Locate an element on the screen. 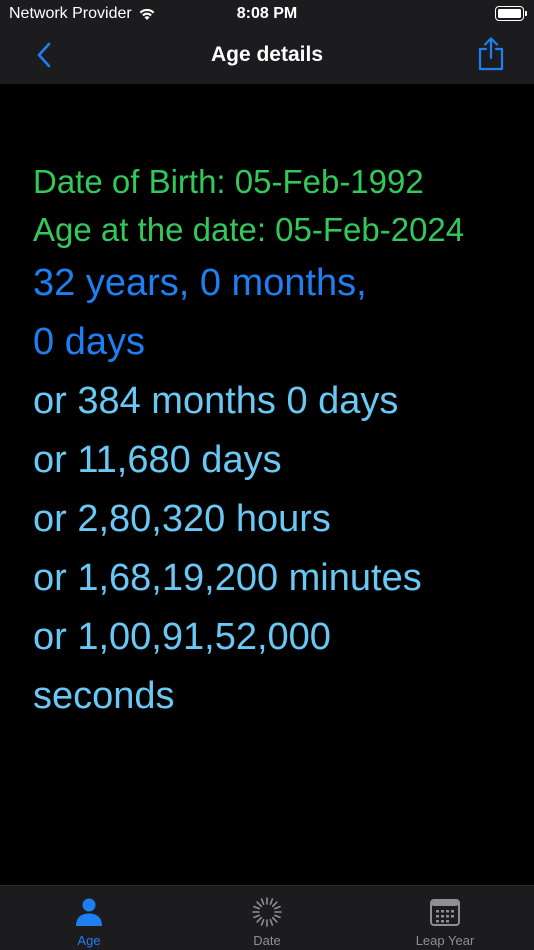  tab-age-label: Age is located at coordinates (89, 940).